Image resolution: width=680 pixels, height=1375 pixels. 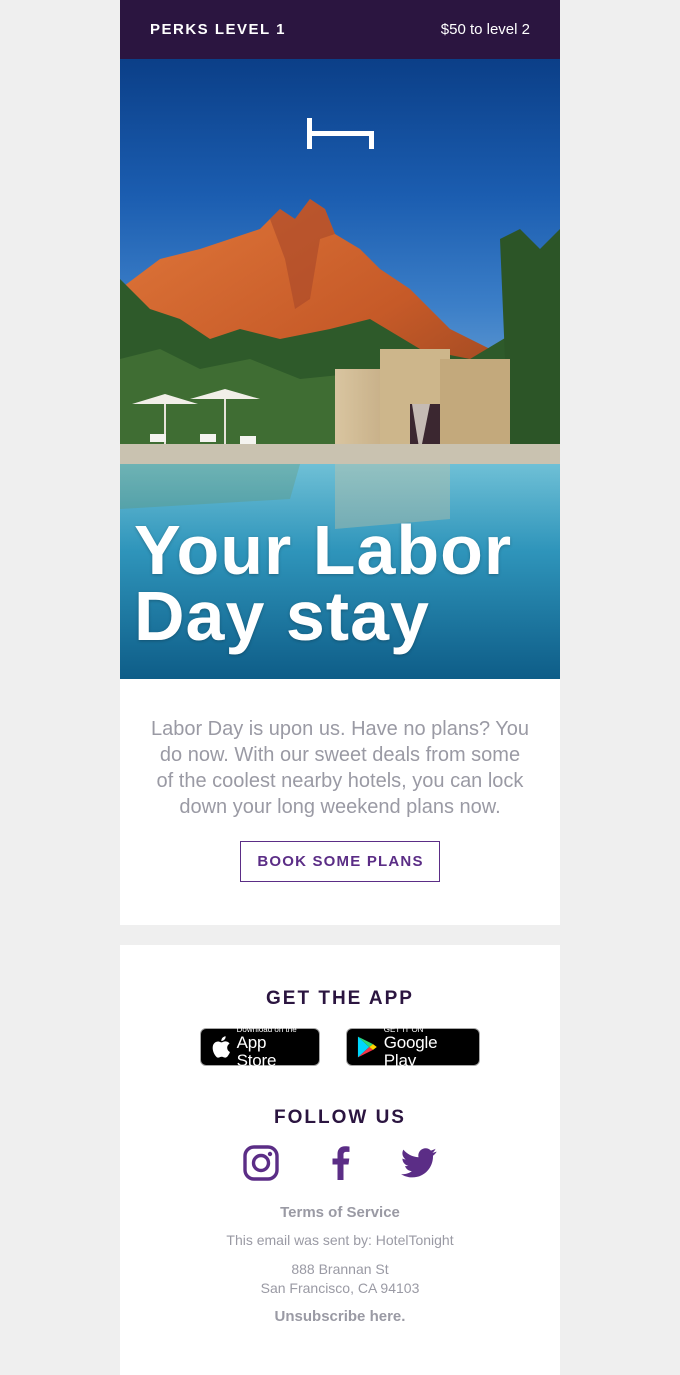 What do you see at coordinates (261, 1162) in the screenshot?
I see `instagram-icon` at bounding box center [261, 1162].